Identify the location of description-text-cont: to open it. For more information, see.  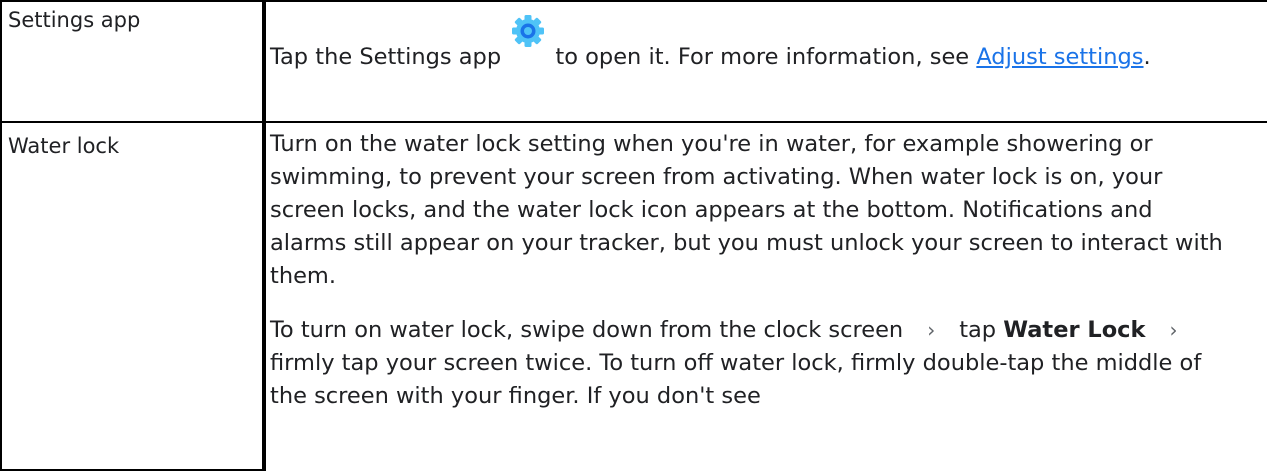
(762, 57).